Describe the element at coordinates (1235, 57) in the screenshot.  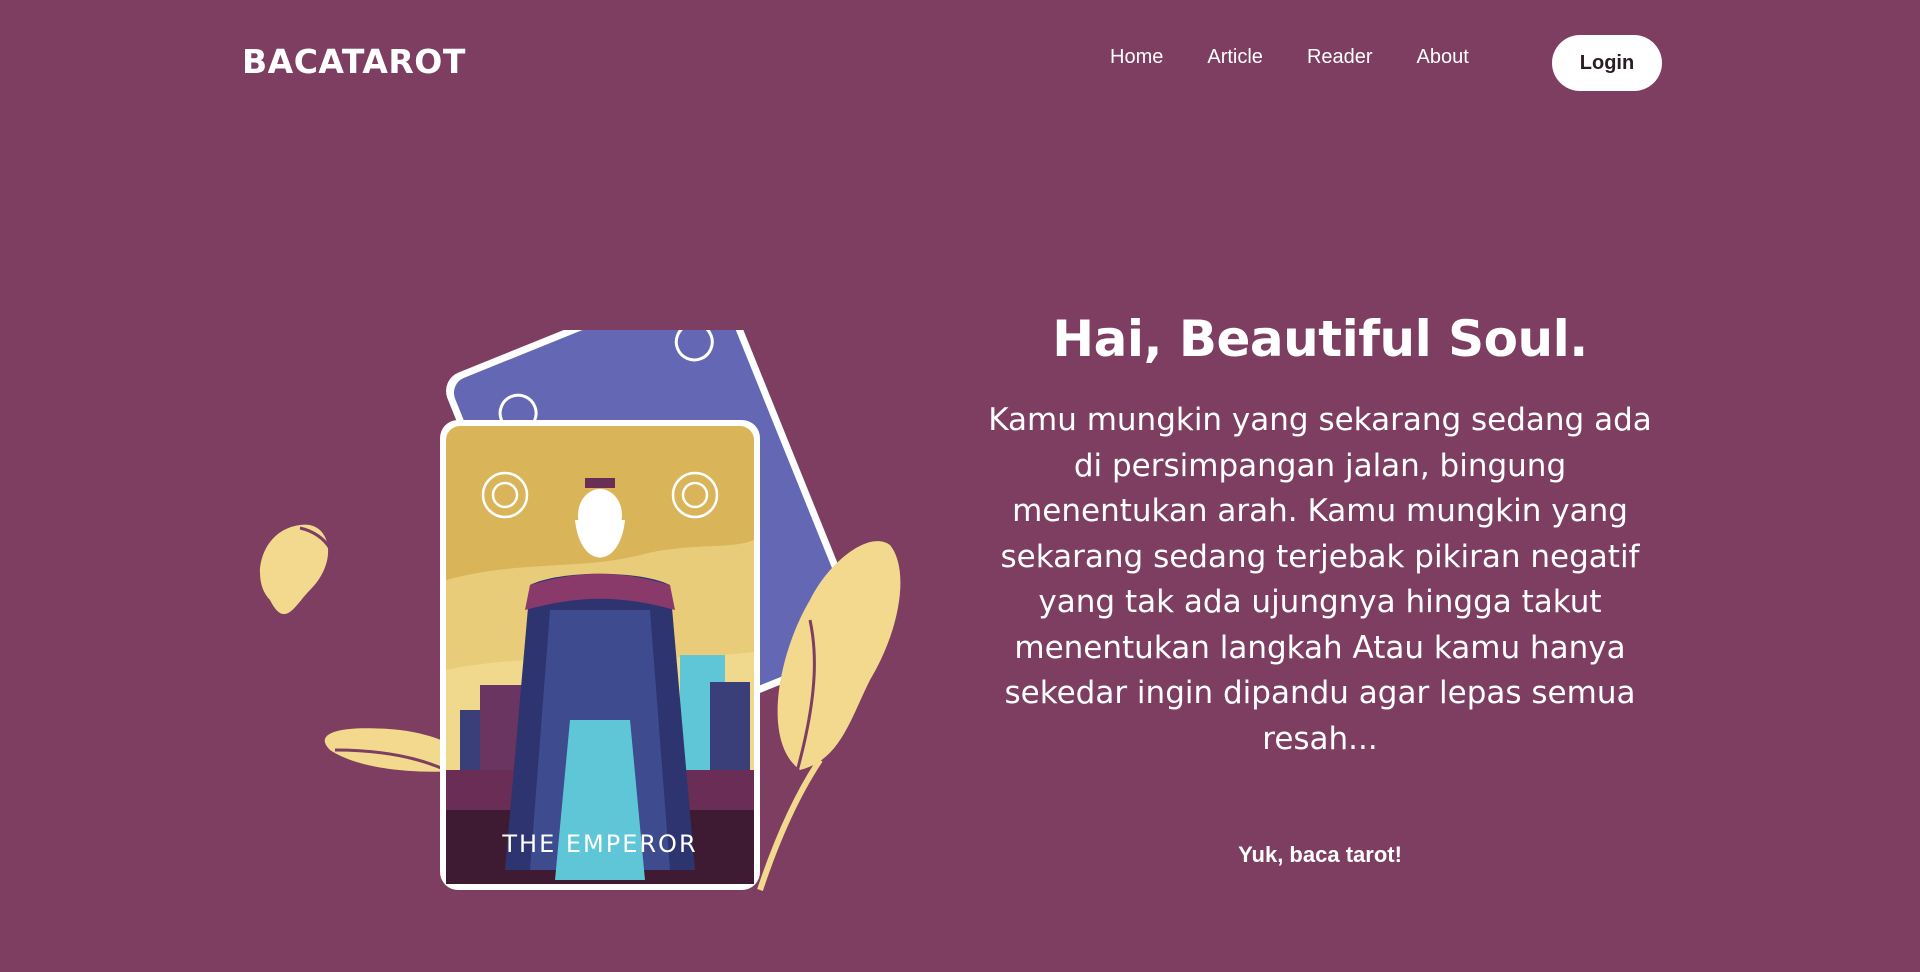
I see `nav-article: Article` at that location.